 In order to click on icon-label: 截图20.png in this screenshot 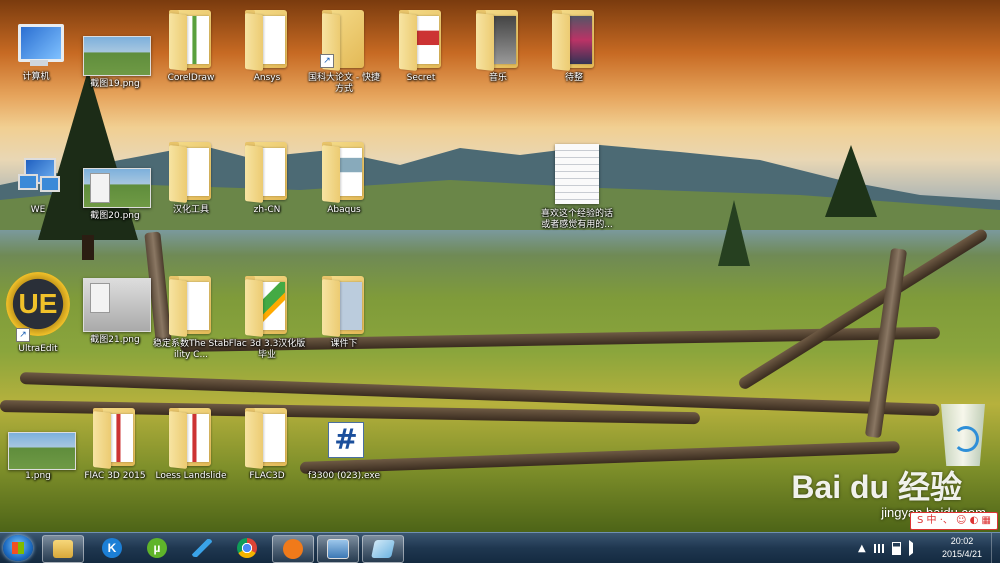, I will do `click(115, 216)`.